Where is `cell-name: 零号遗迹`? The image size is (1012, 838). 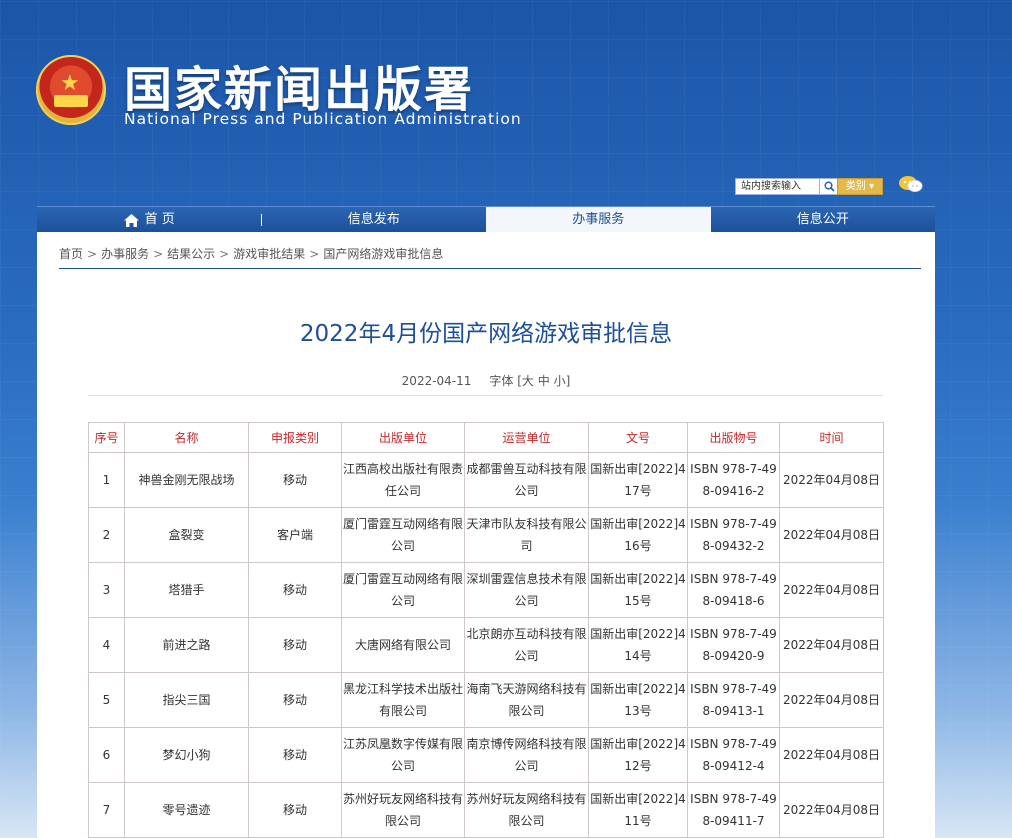 cell-name: 零号遗迹 is located at coordinates (186, 810).